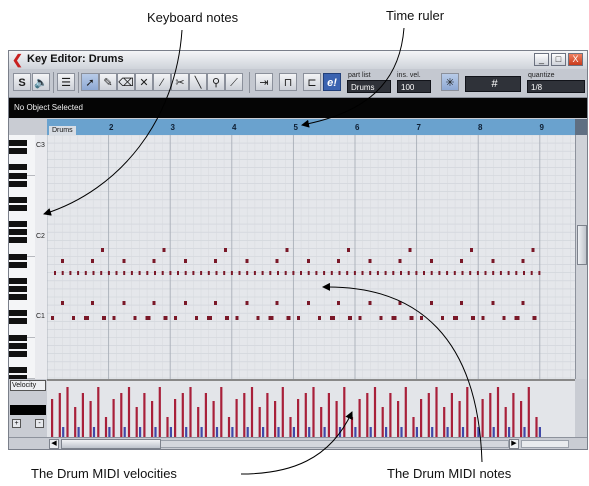  I want to click on horizontal-scroll-thumb, so click(111, 444).